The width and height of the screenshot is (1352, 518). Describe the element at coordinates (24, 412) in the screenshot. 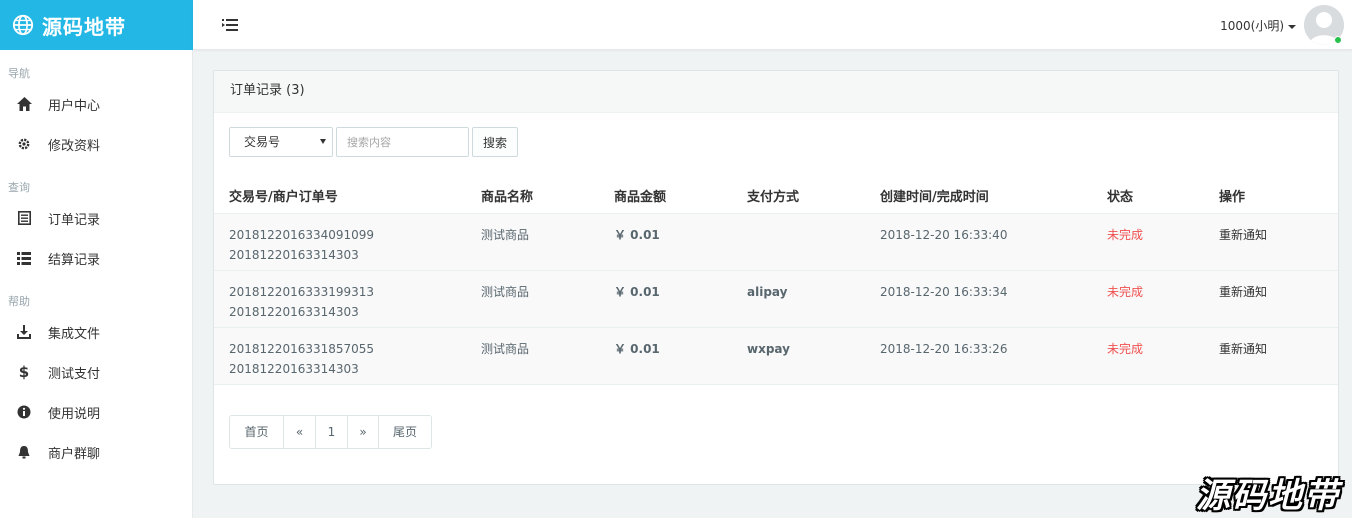

I see `info-icon` at that location.